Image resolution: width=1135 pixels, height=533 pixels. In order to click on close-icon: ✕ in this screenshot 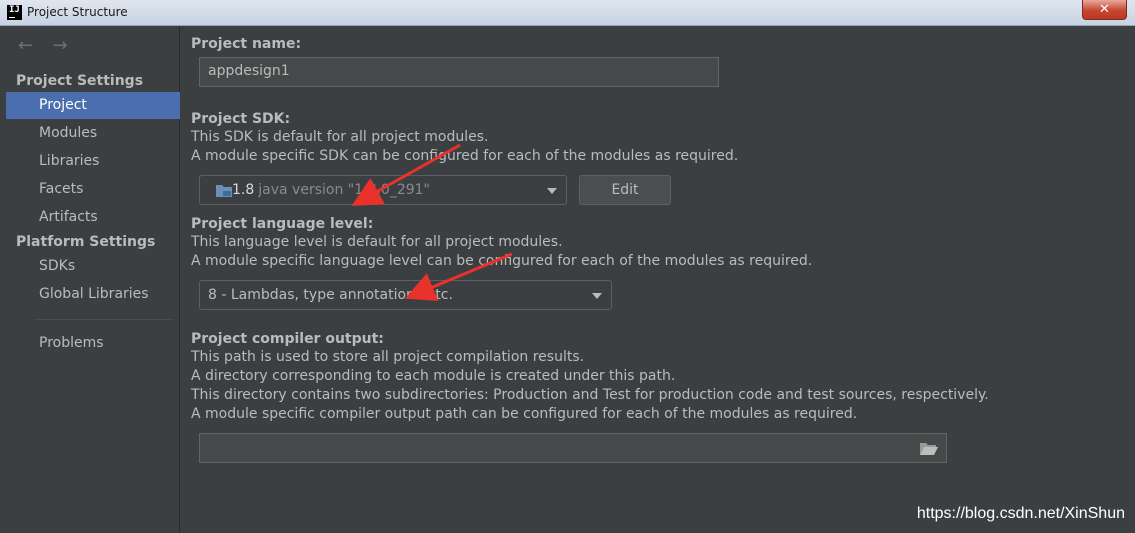, I will do `click(1104, 9)`.